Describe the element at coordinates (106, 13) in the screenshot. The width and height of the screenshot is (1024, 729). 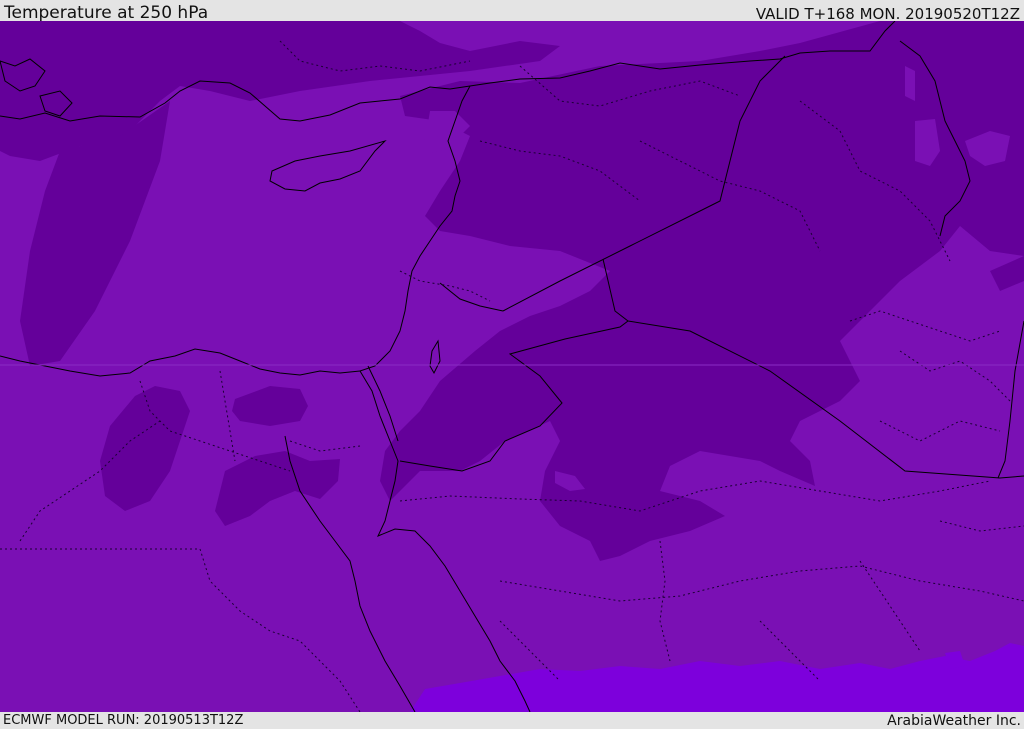
I see `map-title: Temperature at 250 hPa` at that location.